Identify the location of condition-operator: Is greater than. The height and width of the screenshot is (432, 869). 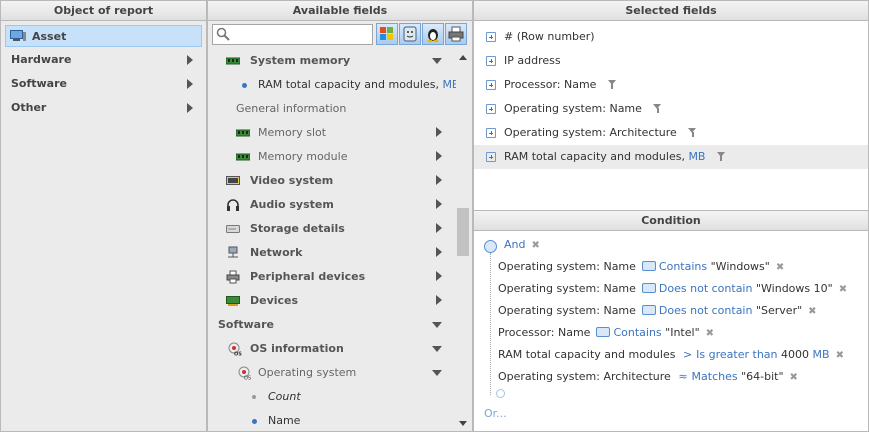
(736, 354).